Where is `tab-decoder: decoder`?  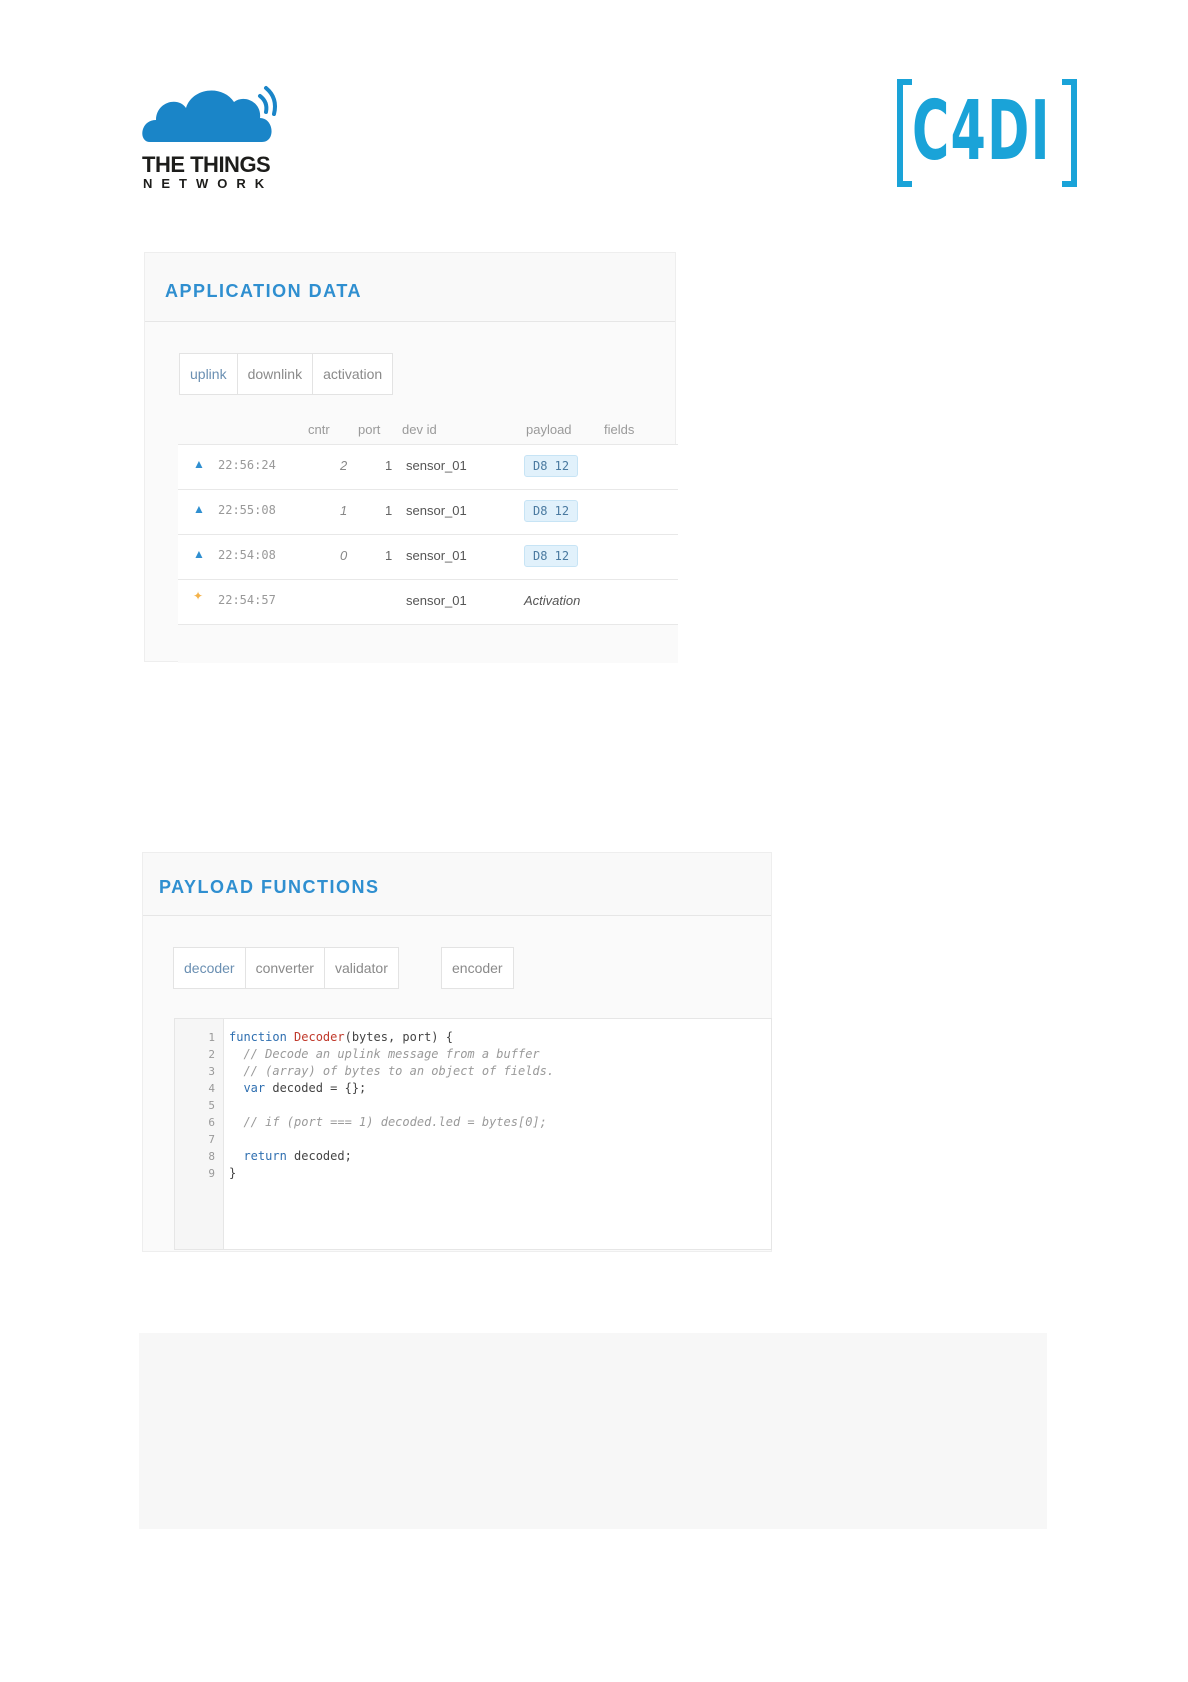 tab-decoder: decoder is located at coordinates (210, 968).